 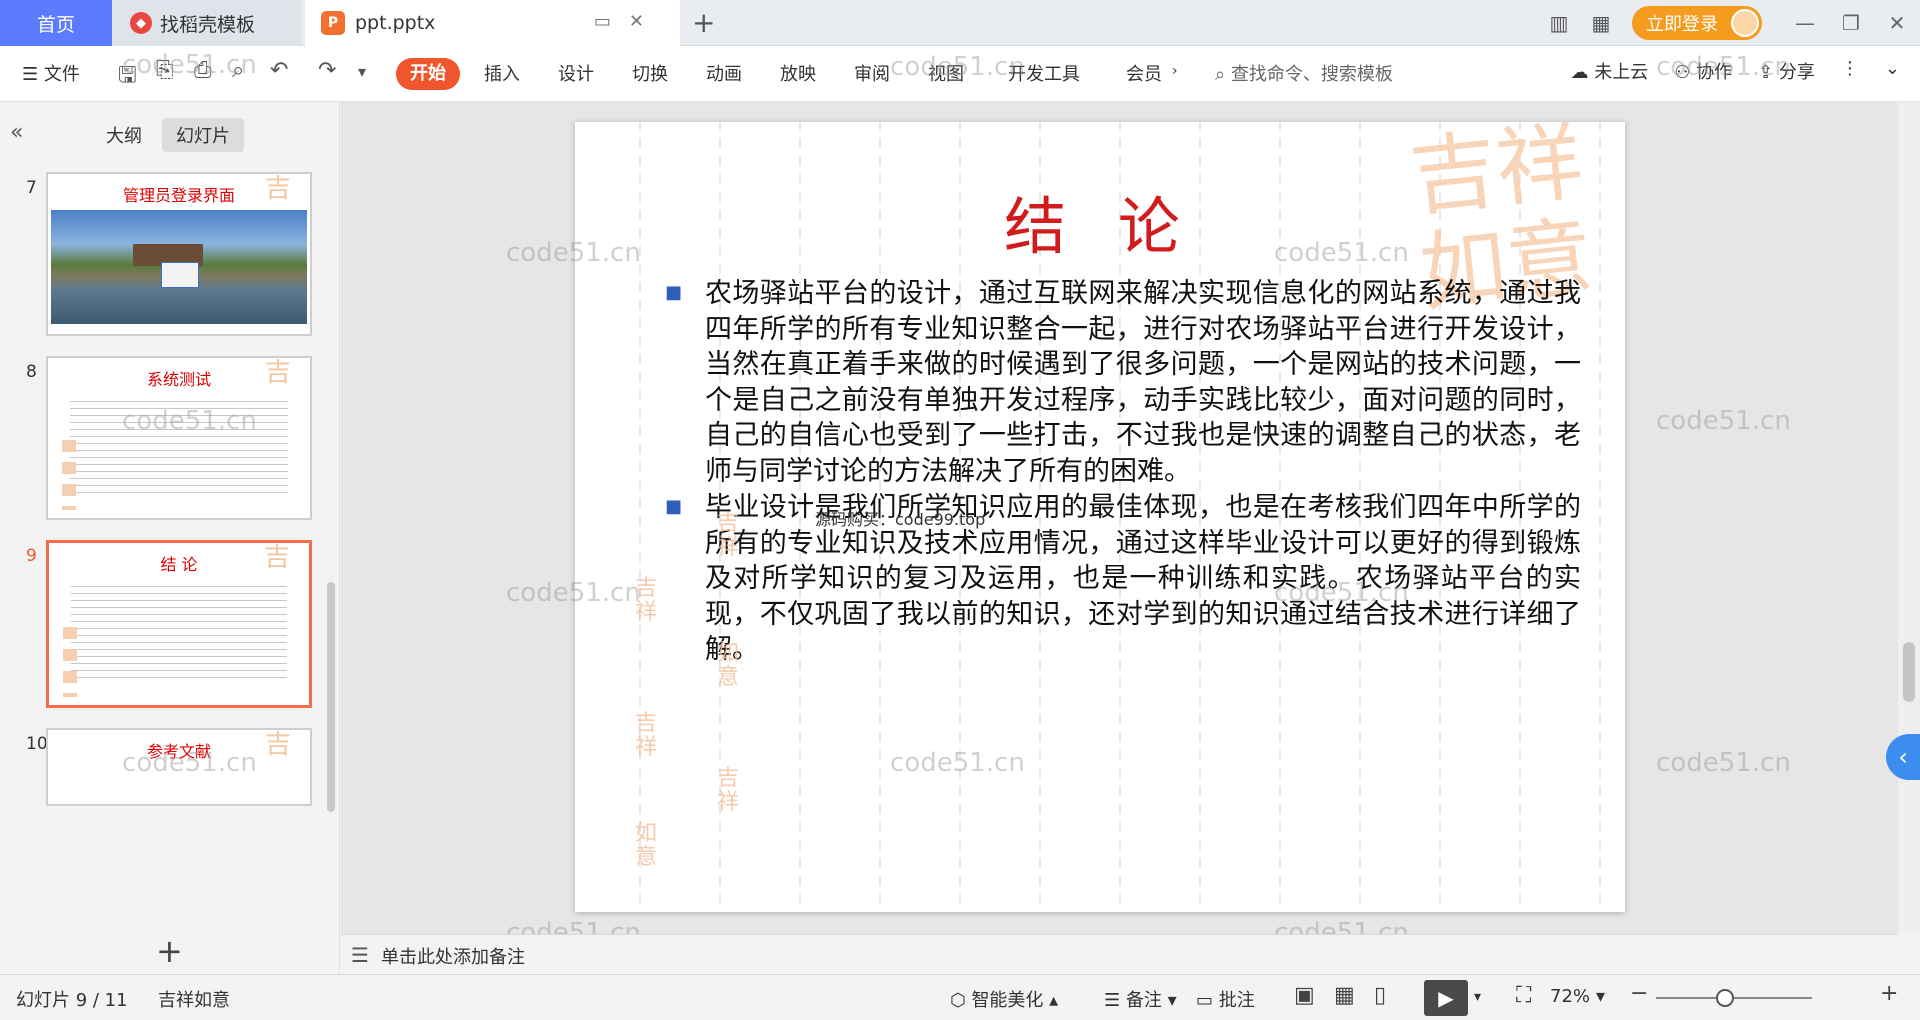 What do you see at coordinates (1236, 1000) in the screenshot?
I see `comment-button-label: 批注` at bounding box center [1236, 1000].